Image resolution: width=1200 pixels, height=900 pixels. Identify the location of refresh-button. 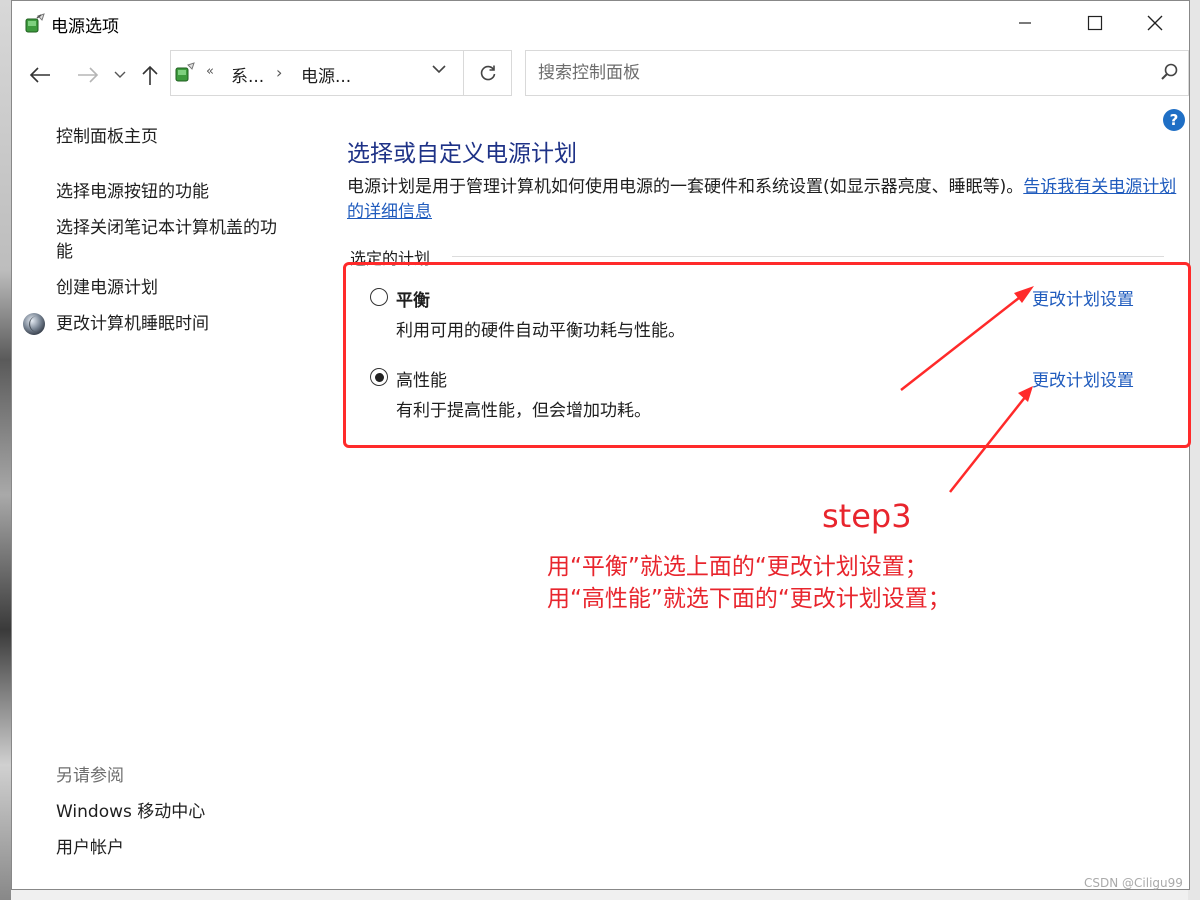
(487, 73).